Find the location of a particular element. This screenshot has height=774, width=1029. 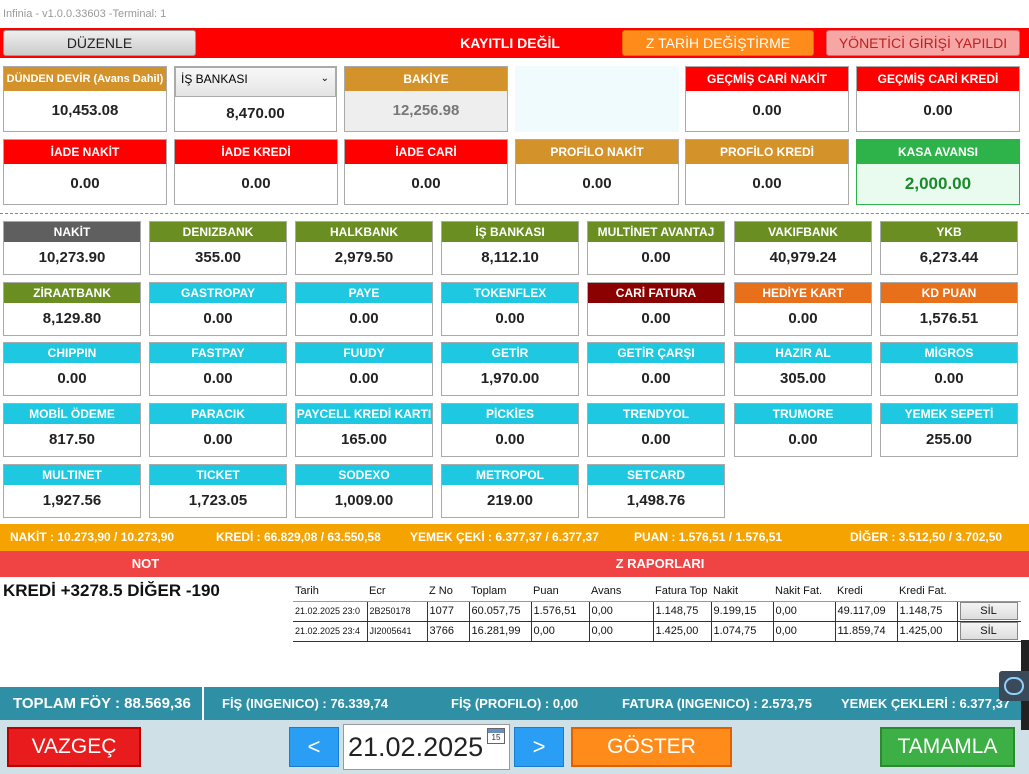

iade-cari-value: 0.00 is located at coordinates (426, 183).